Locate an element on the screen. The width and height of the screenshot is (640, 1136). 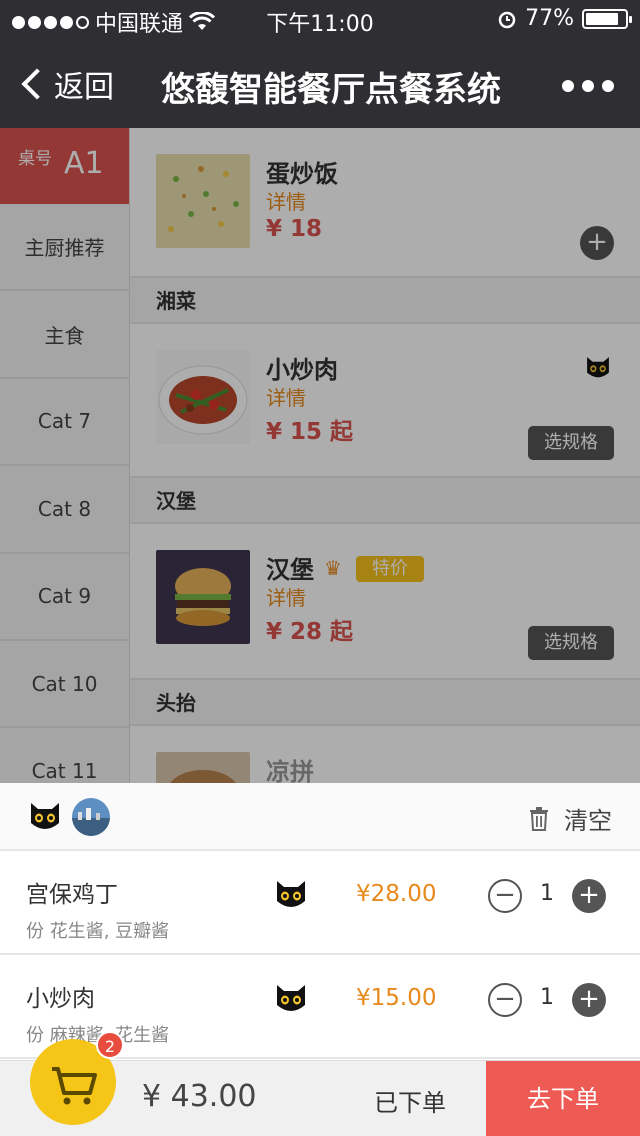
clear-label: 清空 is located at coordinates (588, 821).